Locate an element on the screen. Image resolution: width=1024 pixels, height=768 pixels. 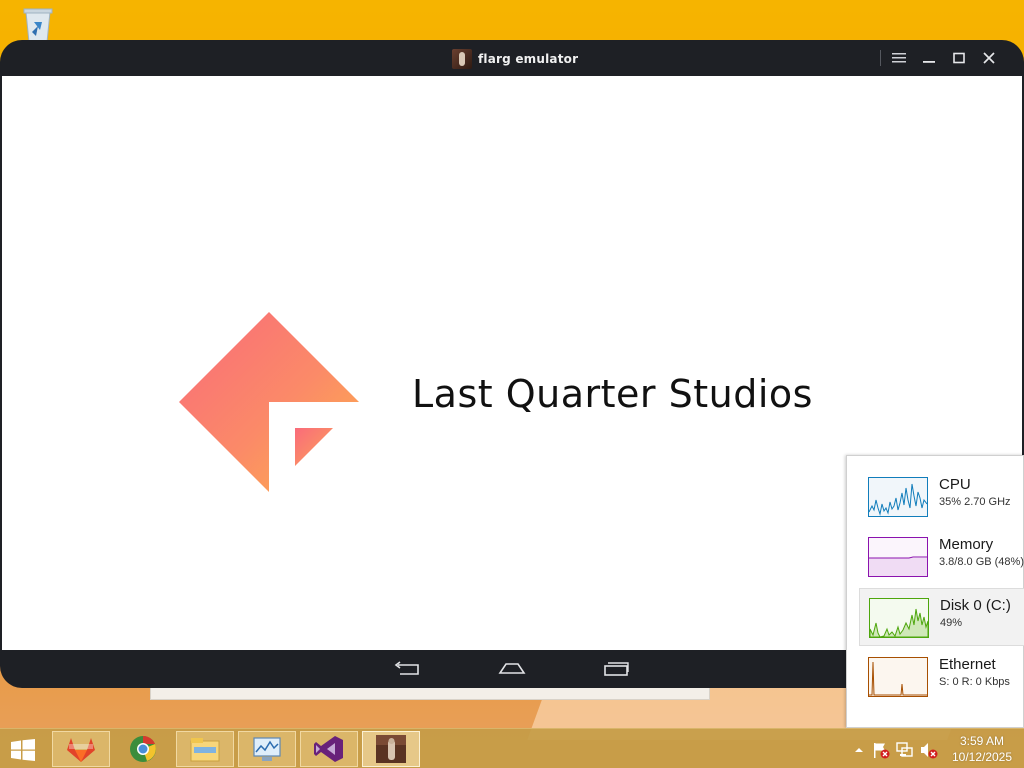
minimize-icon is located at coordinates (929, 62).